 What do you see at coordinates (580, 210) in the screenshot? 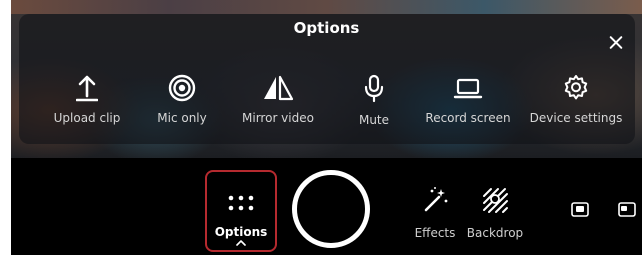
I see `picture-in-picture-icon` at bounding box center [580, 210].